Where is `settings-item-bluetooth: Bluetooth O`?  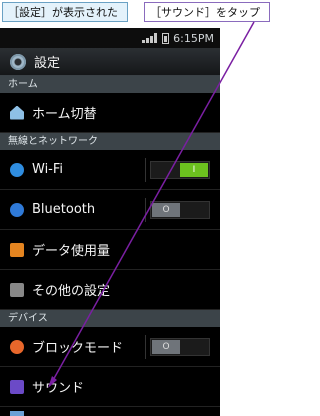
settings-item-bluetooth: Bluetooth O is located at coordinates (110, 210).